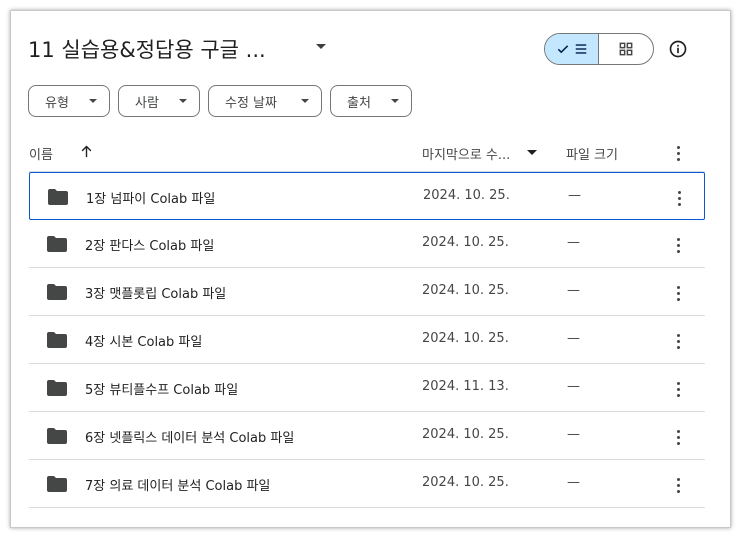 The width and height of the screenshot is (743, 540). Describe the element at coordinates (465, 386) in the screenshot. I see `modified-date: 2024. 11. 13.` at that location.